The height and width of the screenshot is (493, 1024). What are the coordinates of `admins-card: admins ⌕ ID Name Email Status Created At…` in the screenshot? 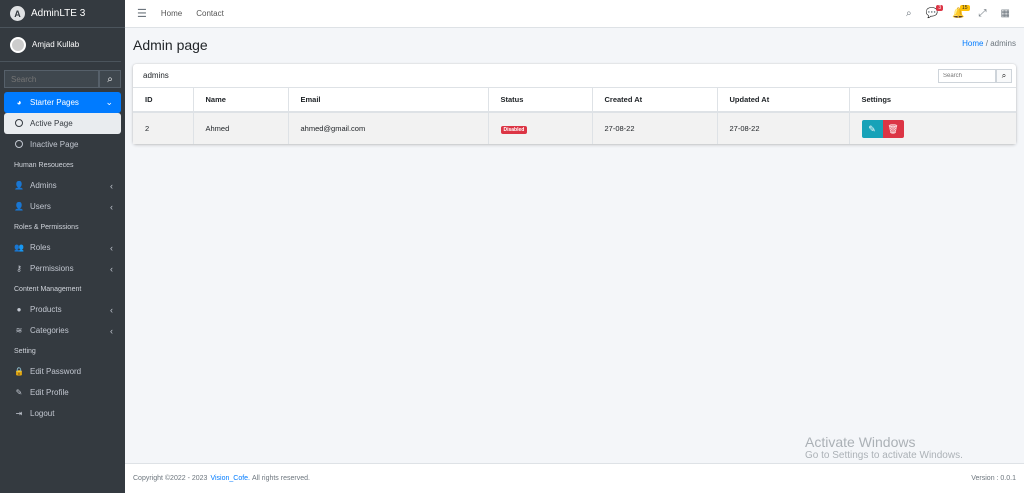 It's located at (574, 104).